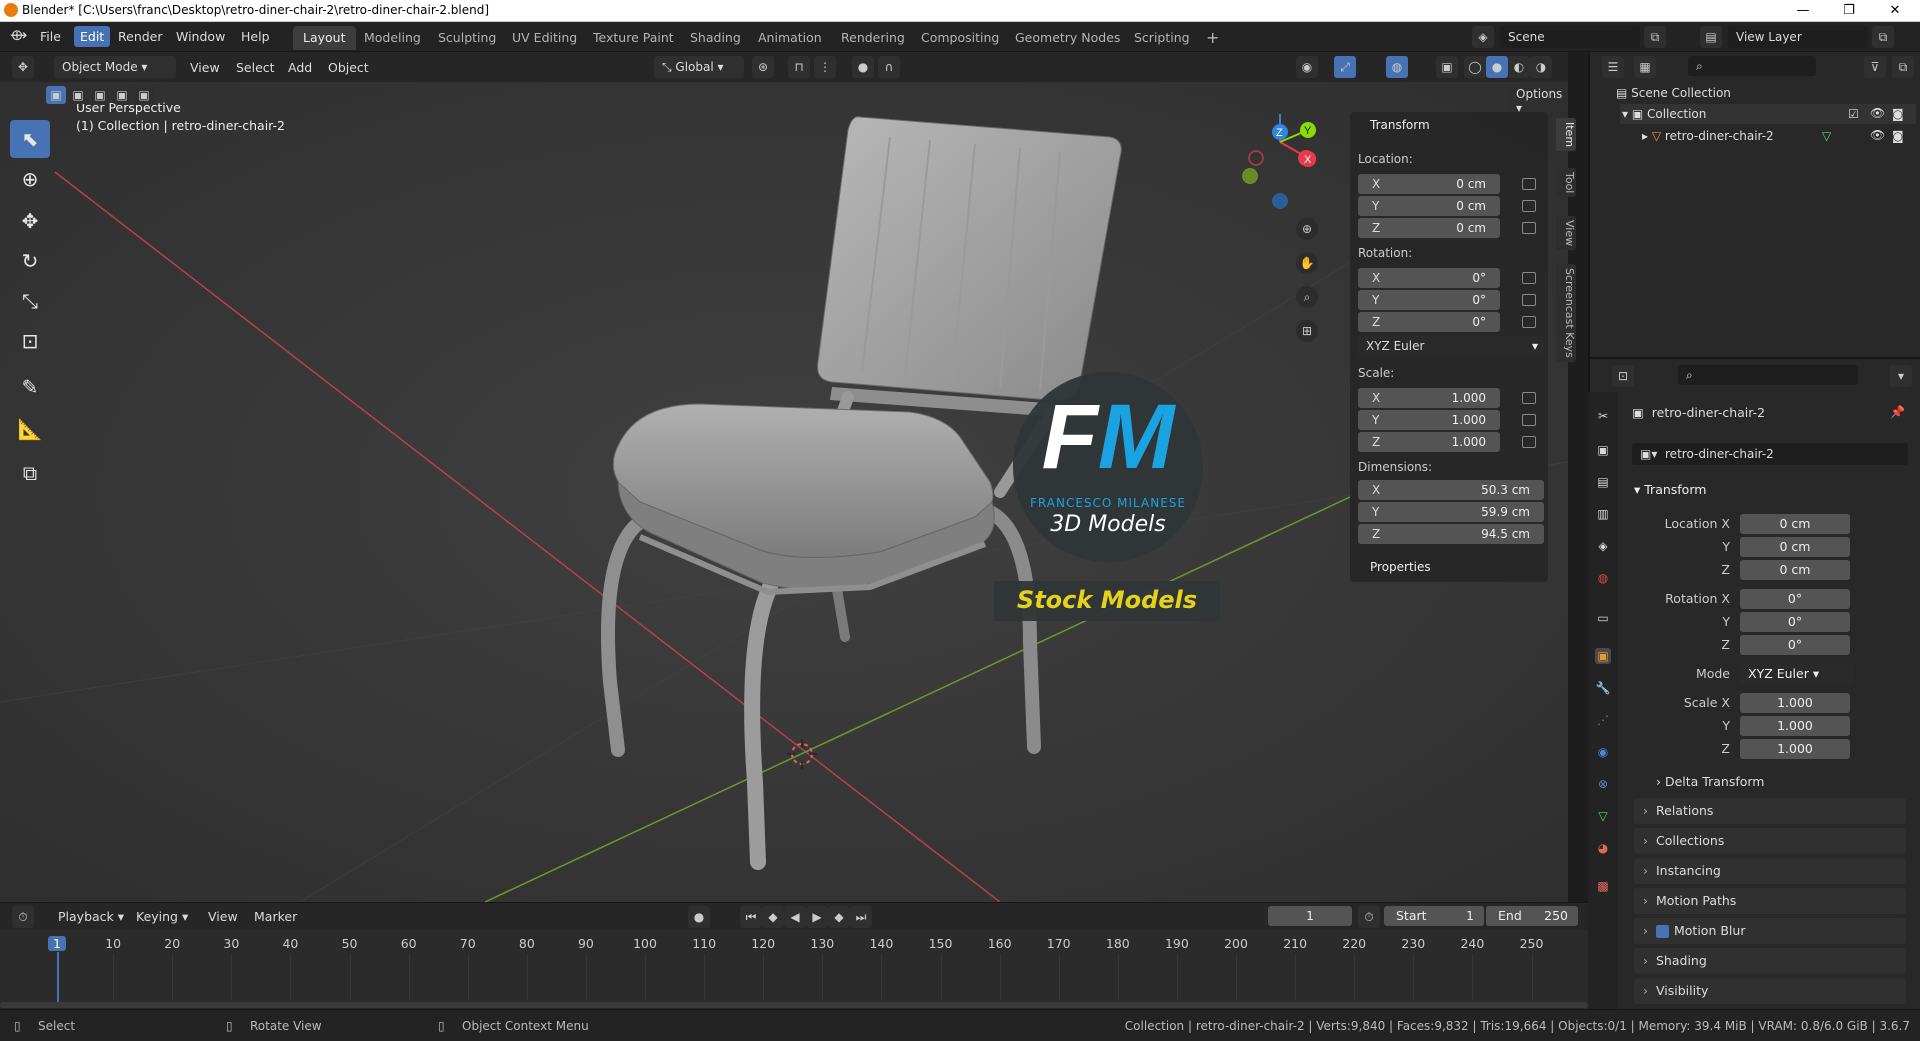  I want to click on tab-texture-paint: Texture Paint, so click(633, 38).